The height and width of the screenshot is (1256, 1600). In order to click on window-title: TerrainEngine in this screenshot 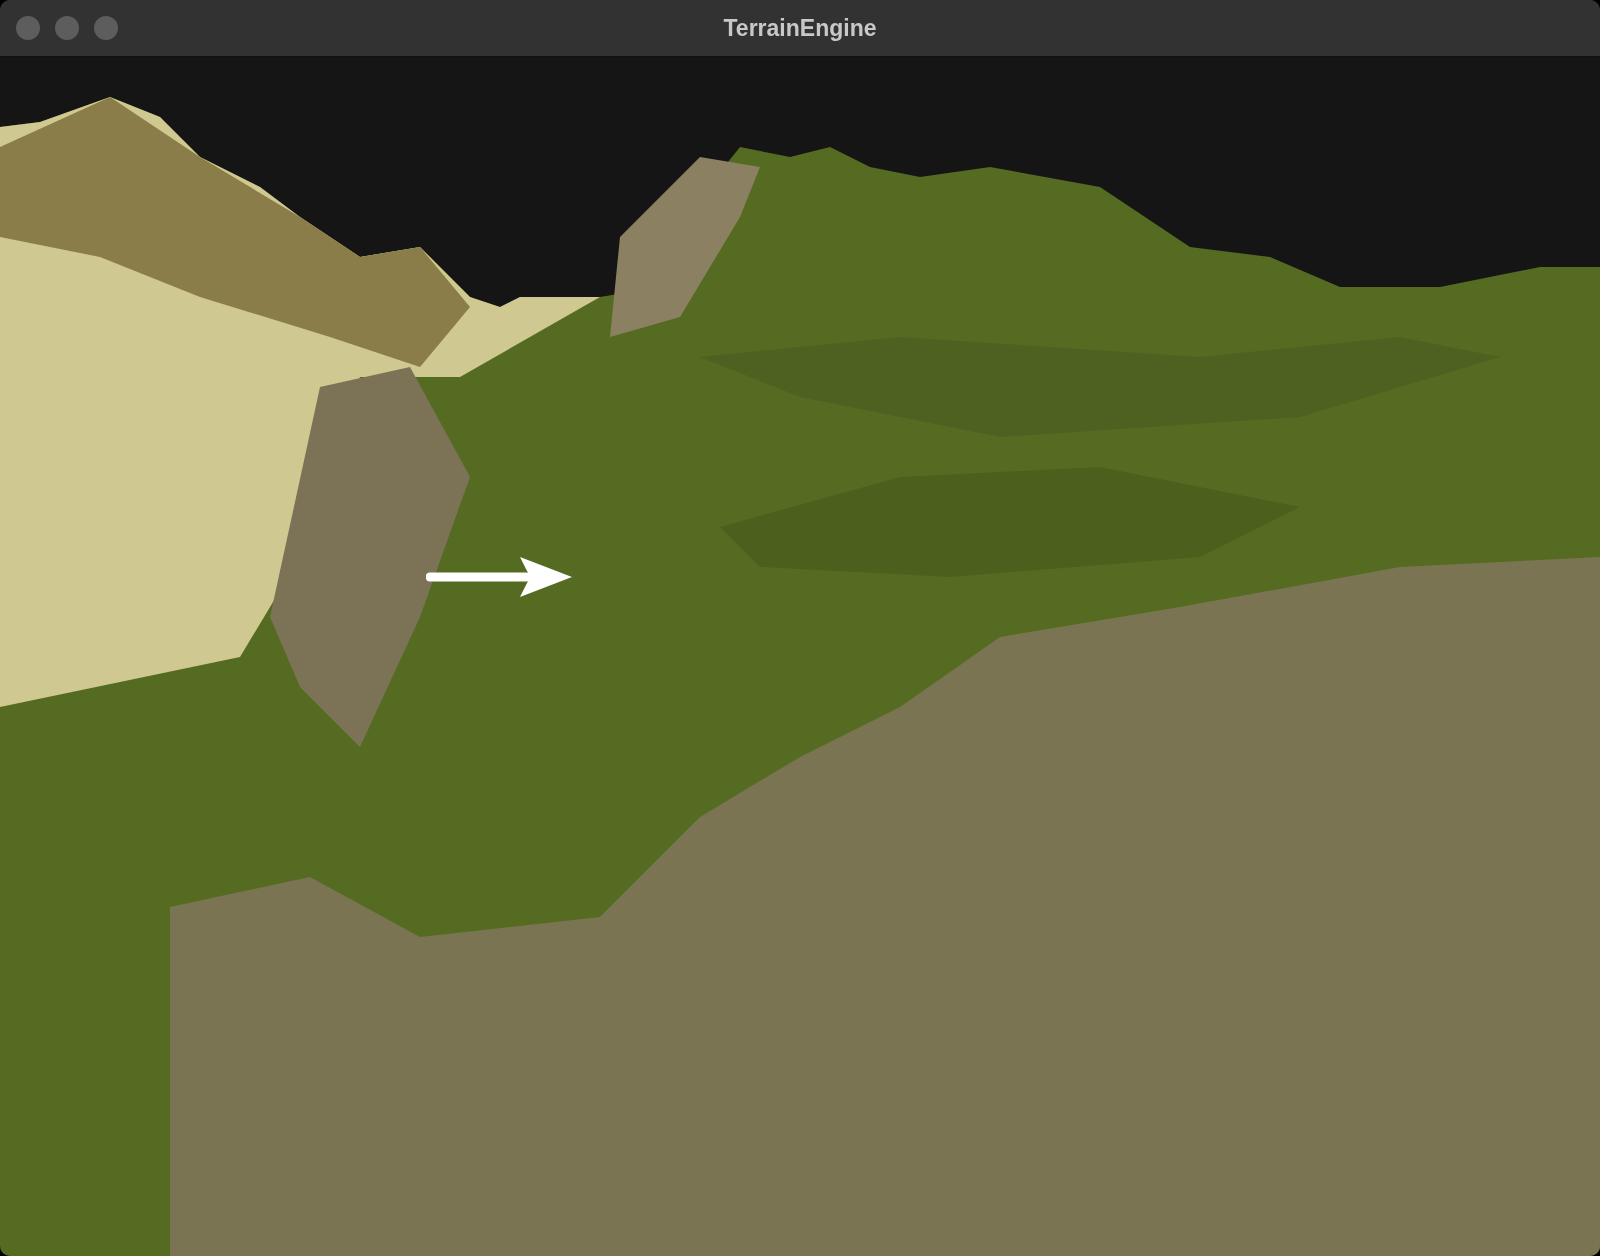, I will do `click(800, 28)`.